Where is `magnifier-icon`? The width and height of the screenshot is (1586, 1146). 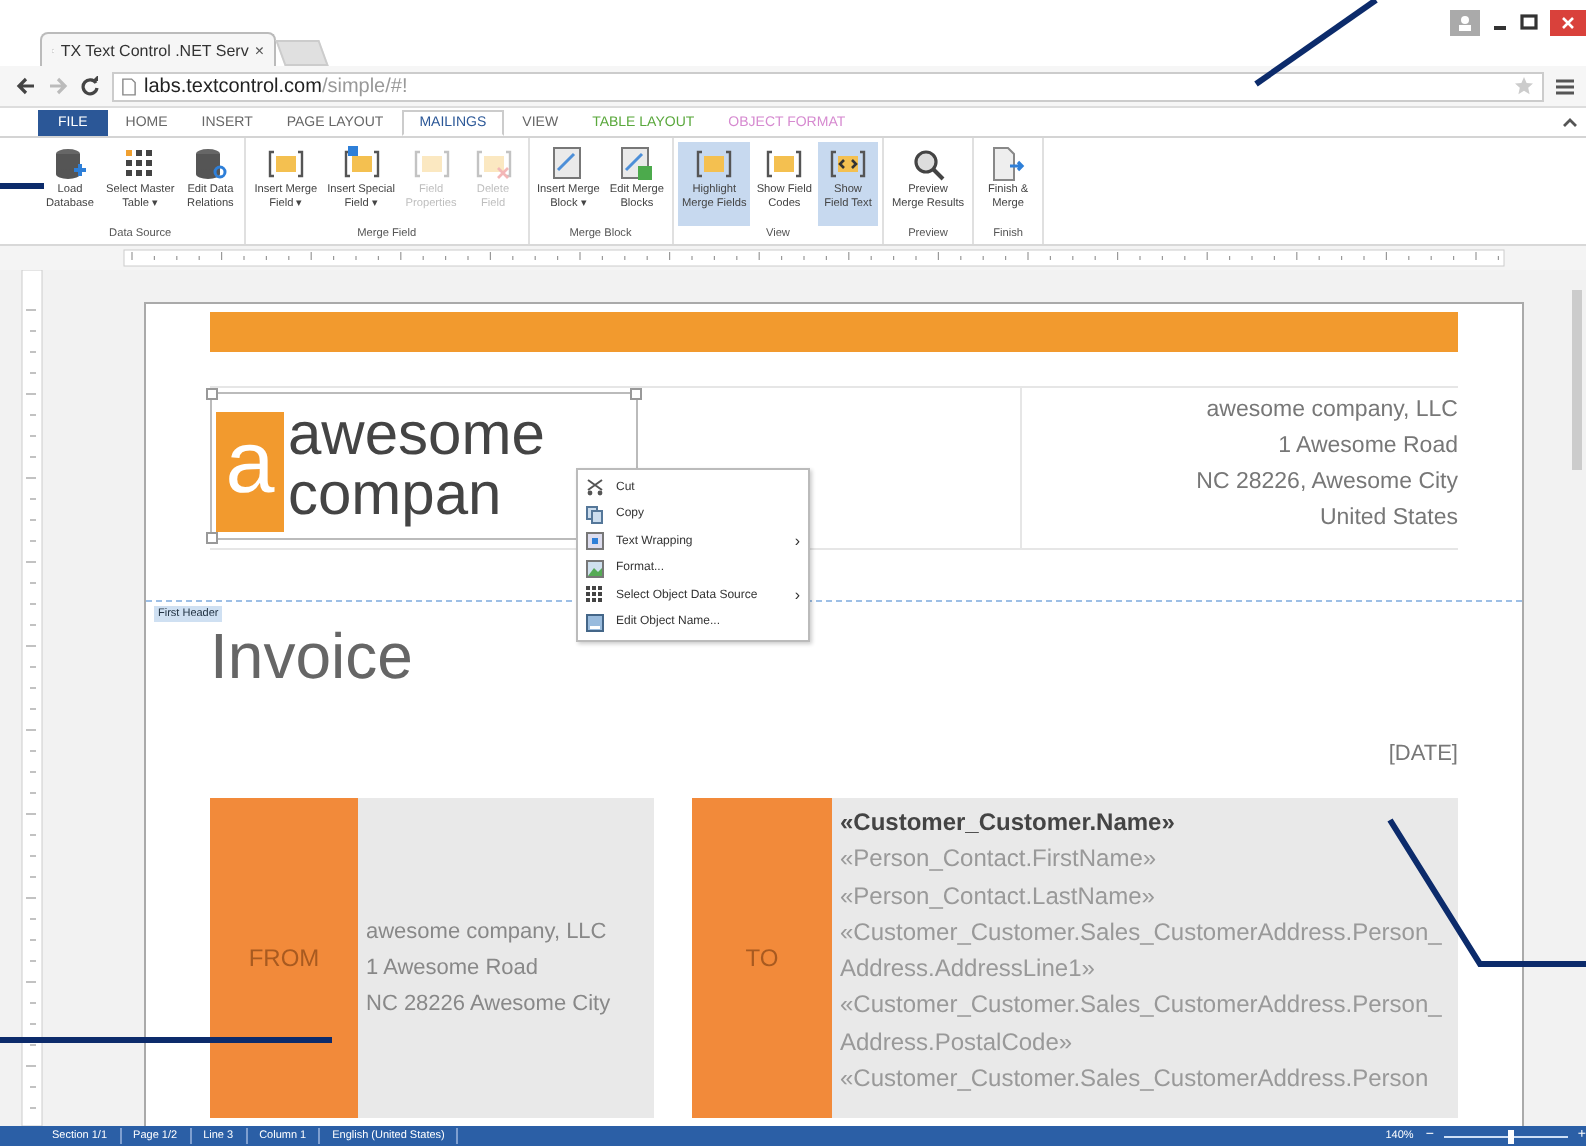
magnifier-icon is located at coordinates (928, 164).